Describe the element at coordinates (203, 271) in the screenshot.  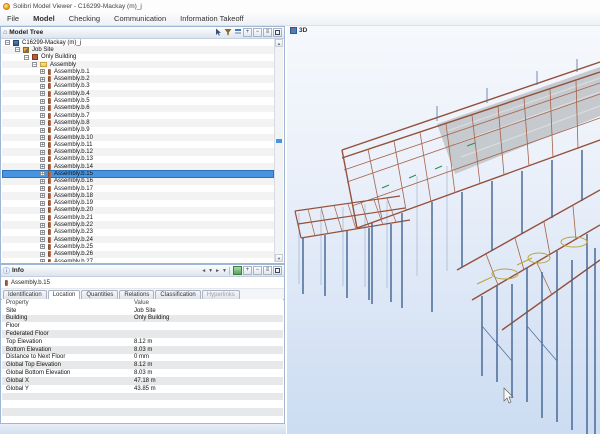
I see `prev-button: ◄` at that location.